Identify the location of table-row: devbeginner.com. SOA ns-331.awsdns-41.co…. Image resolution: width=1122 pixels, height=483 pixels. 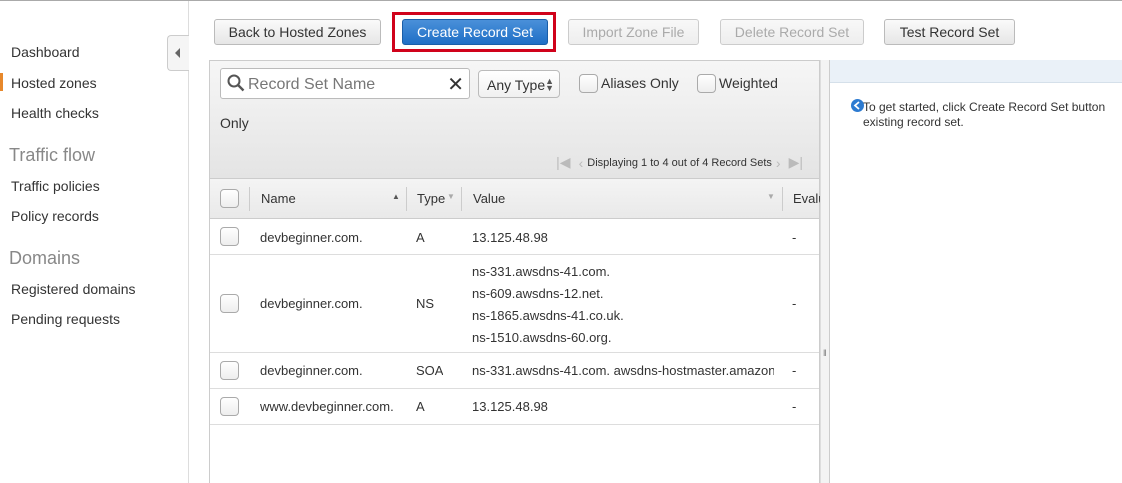
(514, 371).